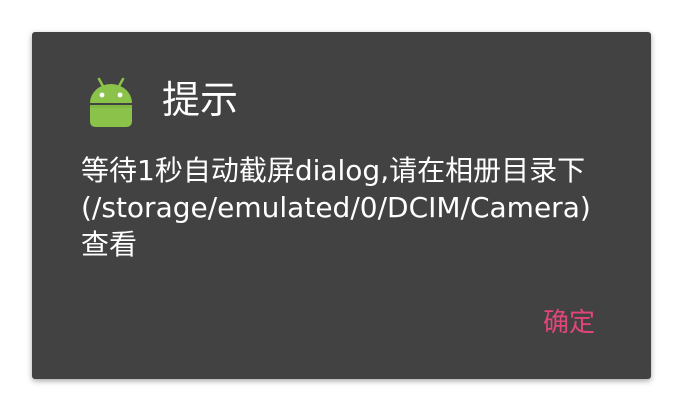 The width and height of the screenshot is (683, 411). I want to click on ok-button: 确定, so click(569, 323).